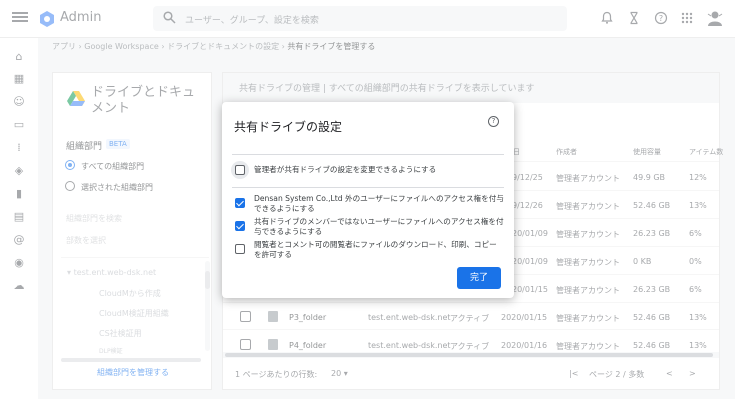 Image resolution: width=735 pixels, height=399 pixels. I want to click on done-button: 完了, so click(479, 278).